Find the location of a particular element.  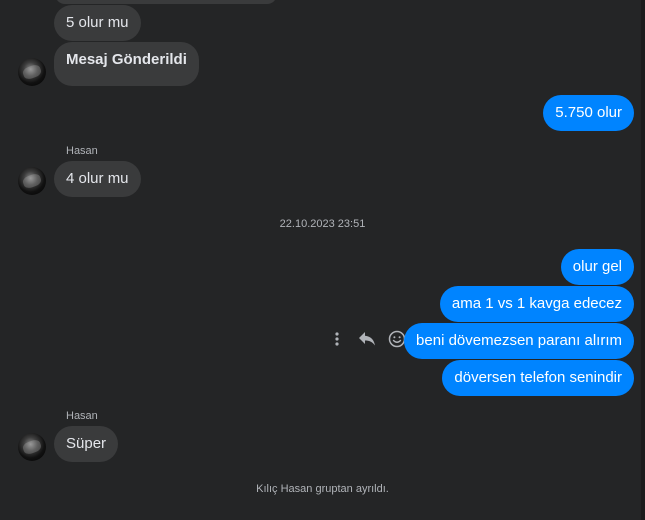

timestamp: 22.10.2023 23:51 is located at coordinates (322, 224).